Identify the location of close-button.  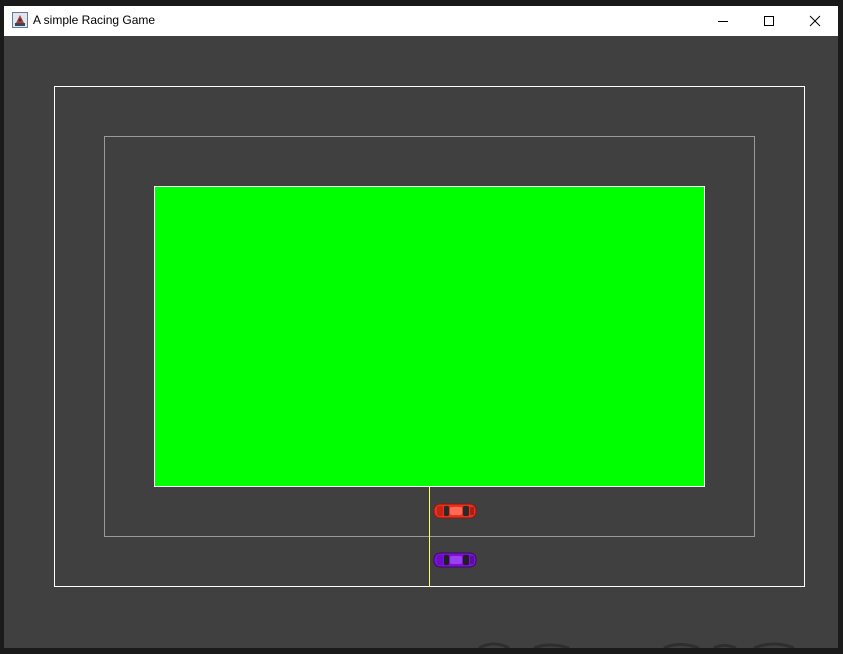
(815, 21).